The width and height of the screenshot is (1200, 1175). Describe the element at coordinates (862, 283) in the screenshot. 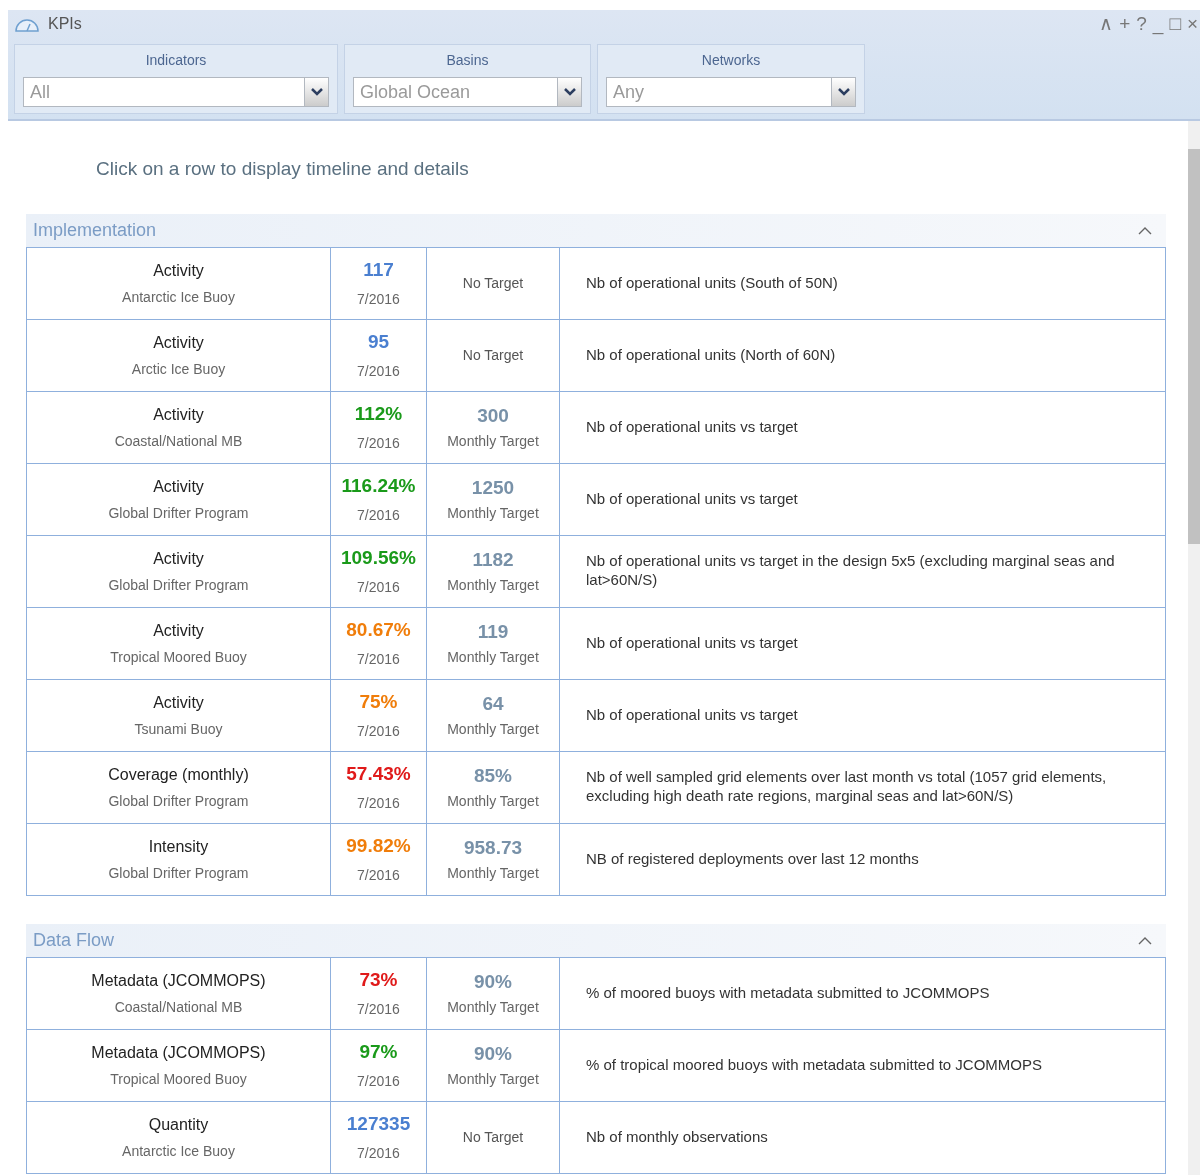

I see `description-cell: Nb of operational units (South of 50N)` at that location.